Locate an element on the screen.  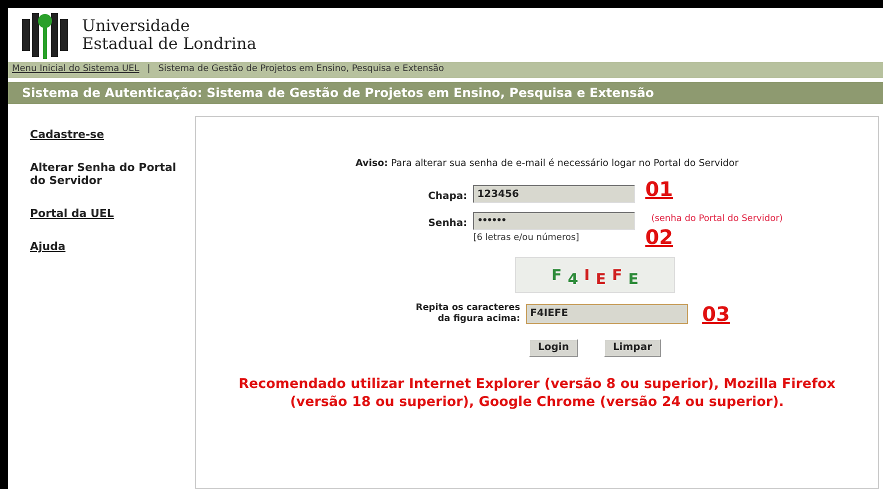
captcha-char: I is located at coordinates (587, 275).